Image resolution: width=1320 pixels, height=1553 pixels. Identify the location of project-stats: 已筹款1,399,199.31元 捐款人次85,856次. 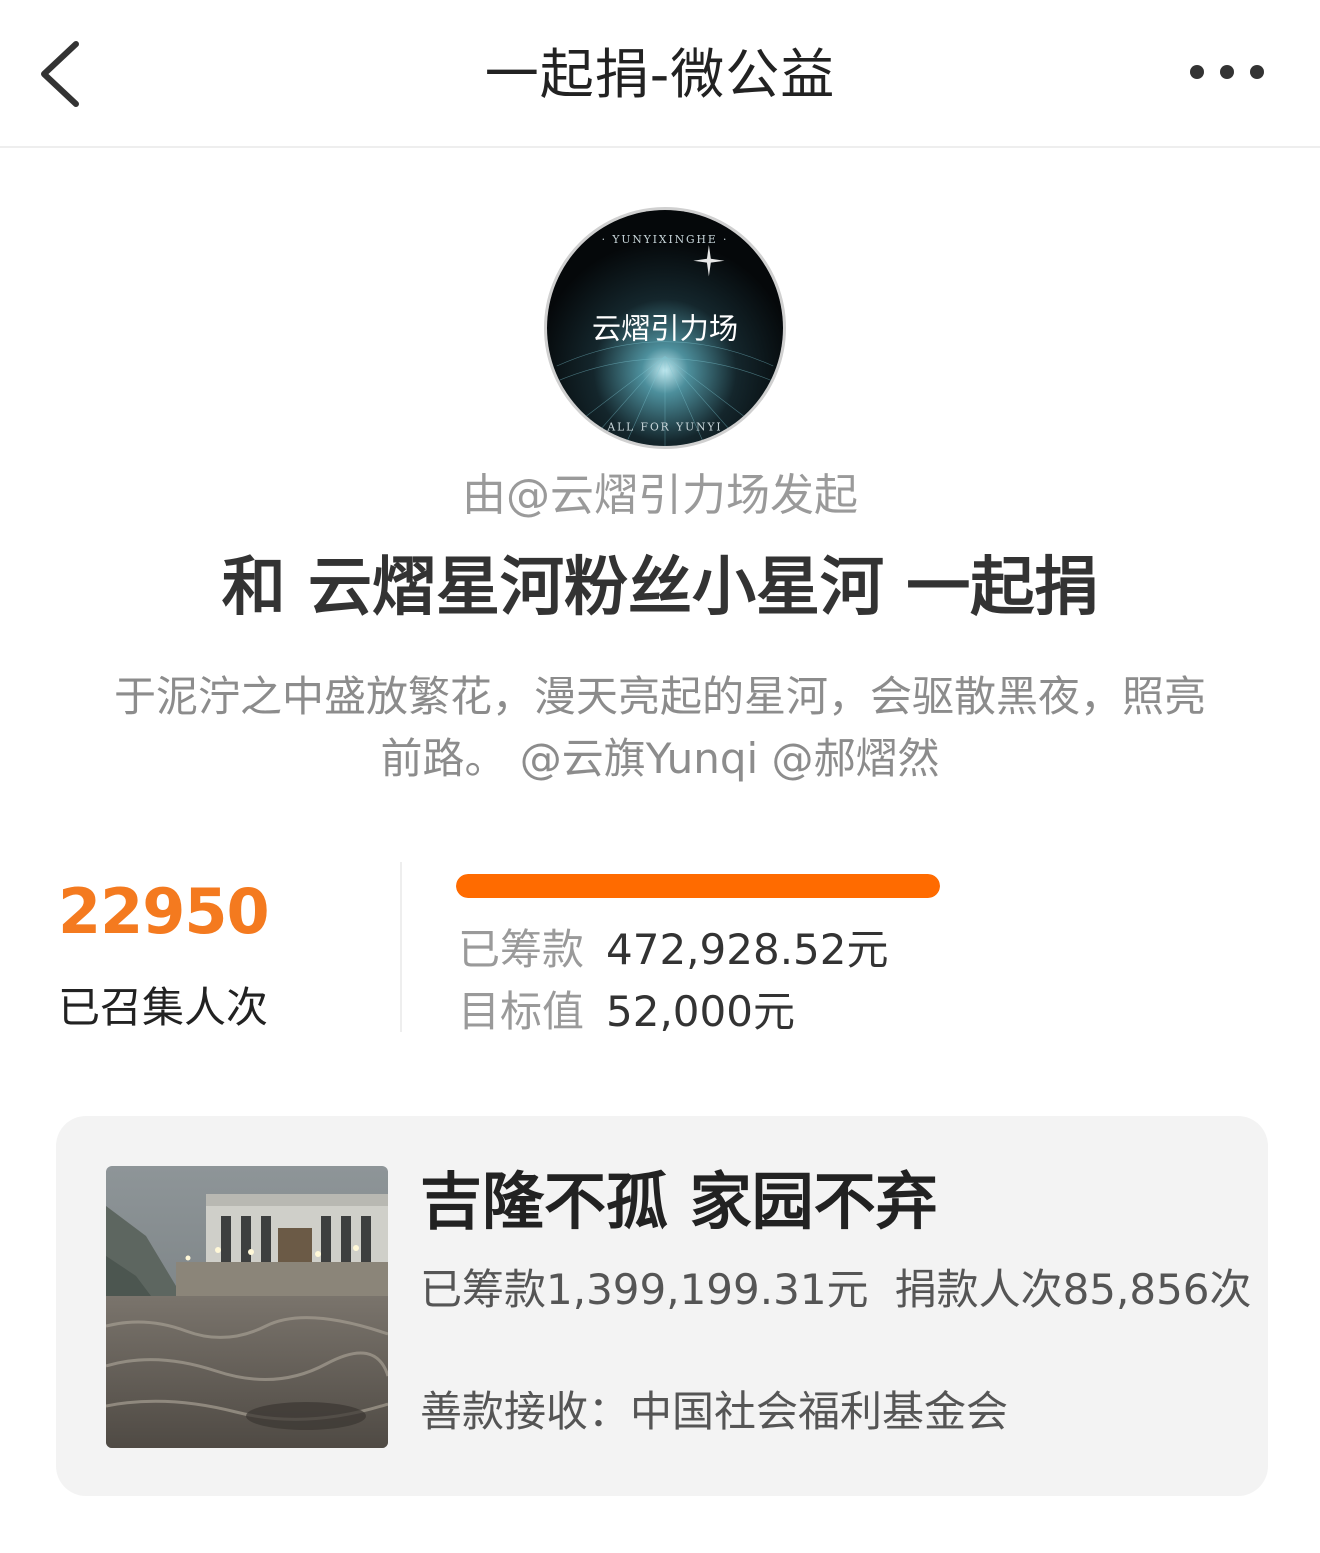
(836, 1290).